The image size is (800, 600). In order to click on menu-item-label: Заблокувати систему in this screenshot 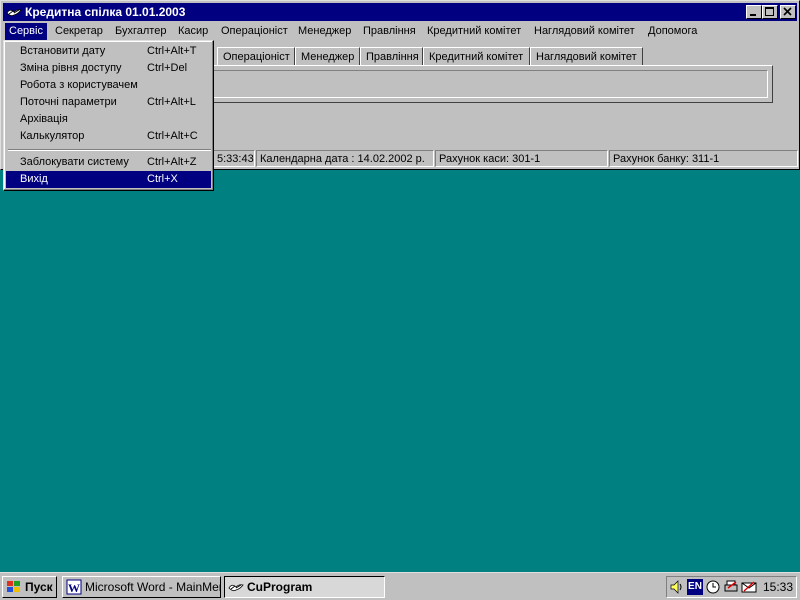, I will do `click(74, 162)`.